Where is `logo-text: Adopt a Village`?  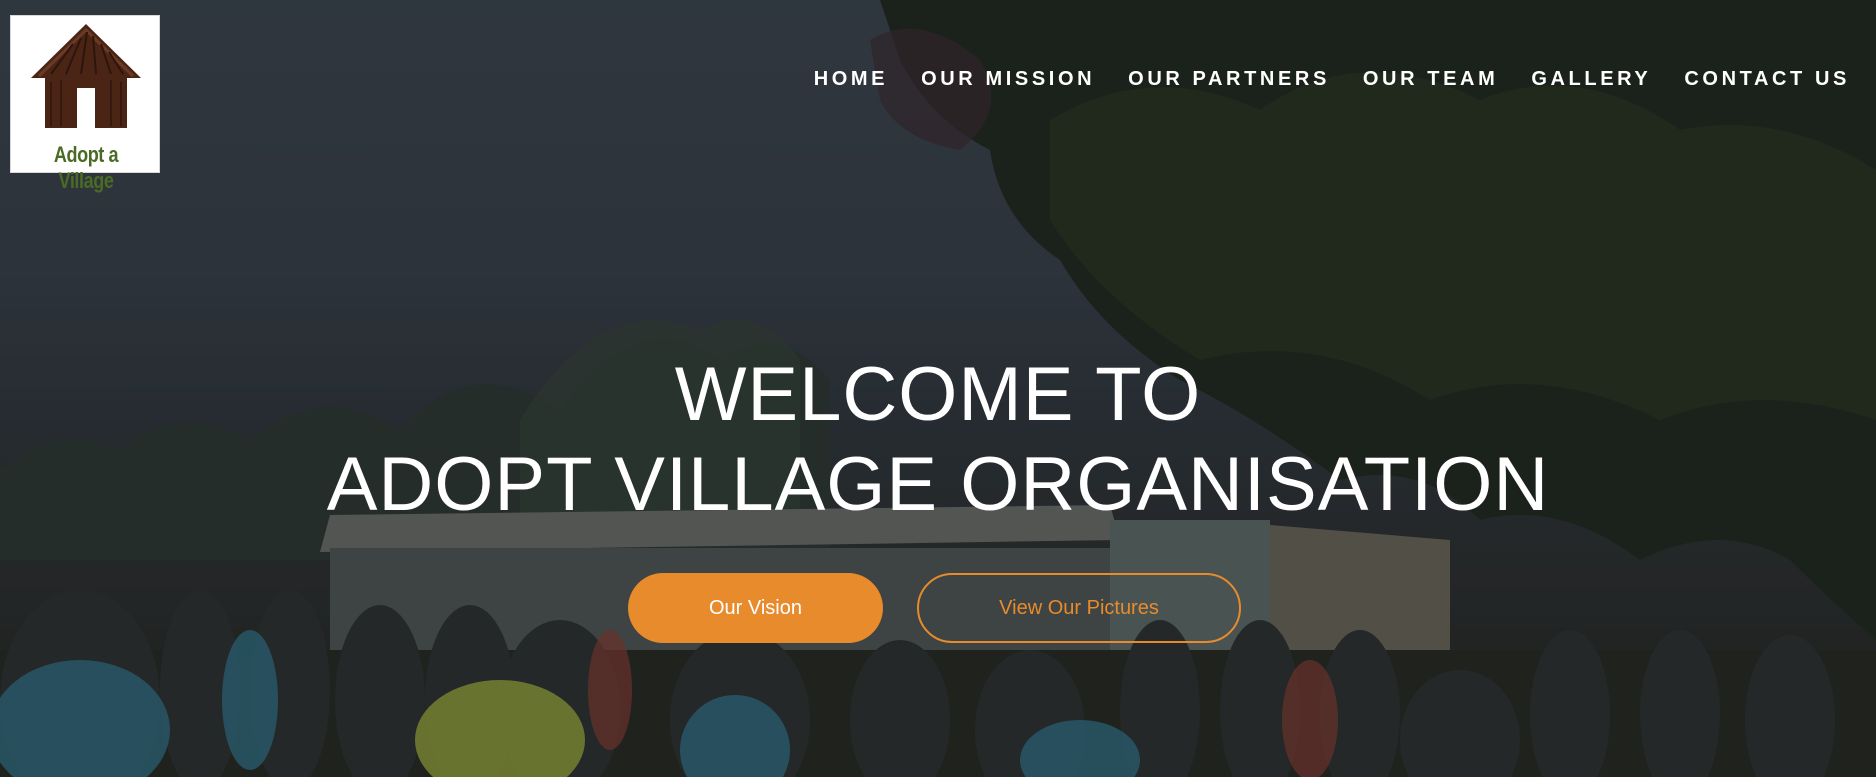
logo-text: Adopt a Village is located at coordinates (86, 167).